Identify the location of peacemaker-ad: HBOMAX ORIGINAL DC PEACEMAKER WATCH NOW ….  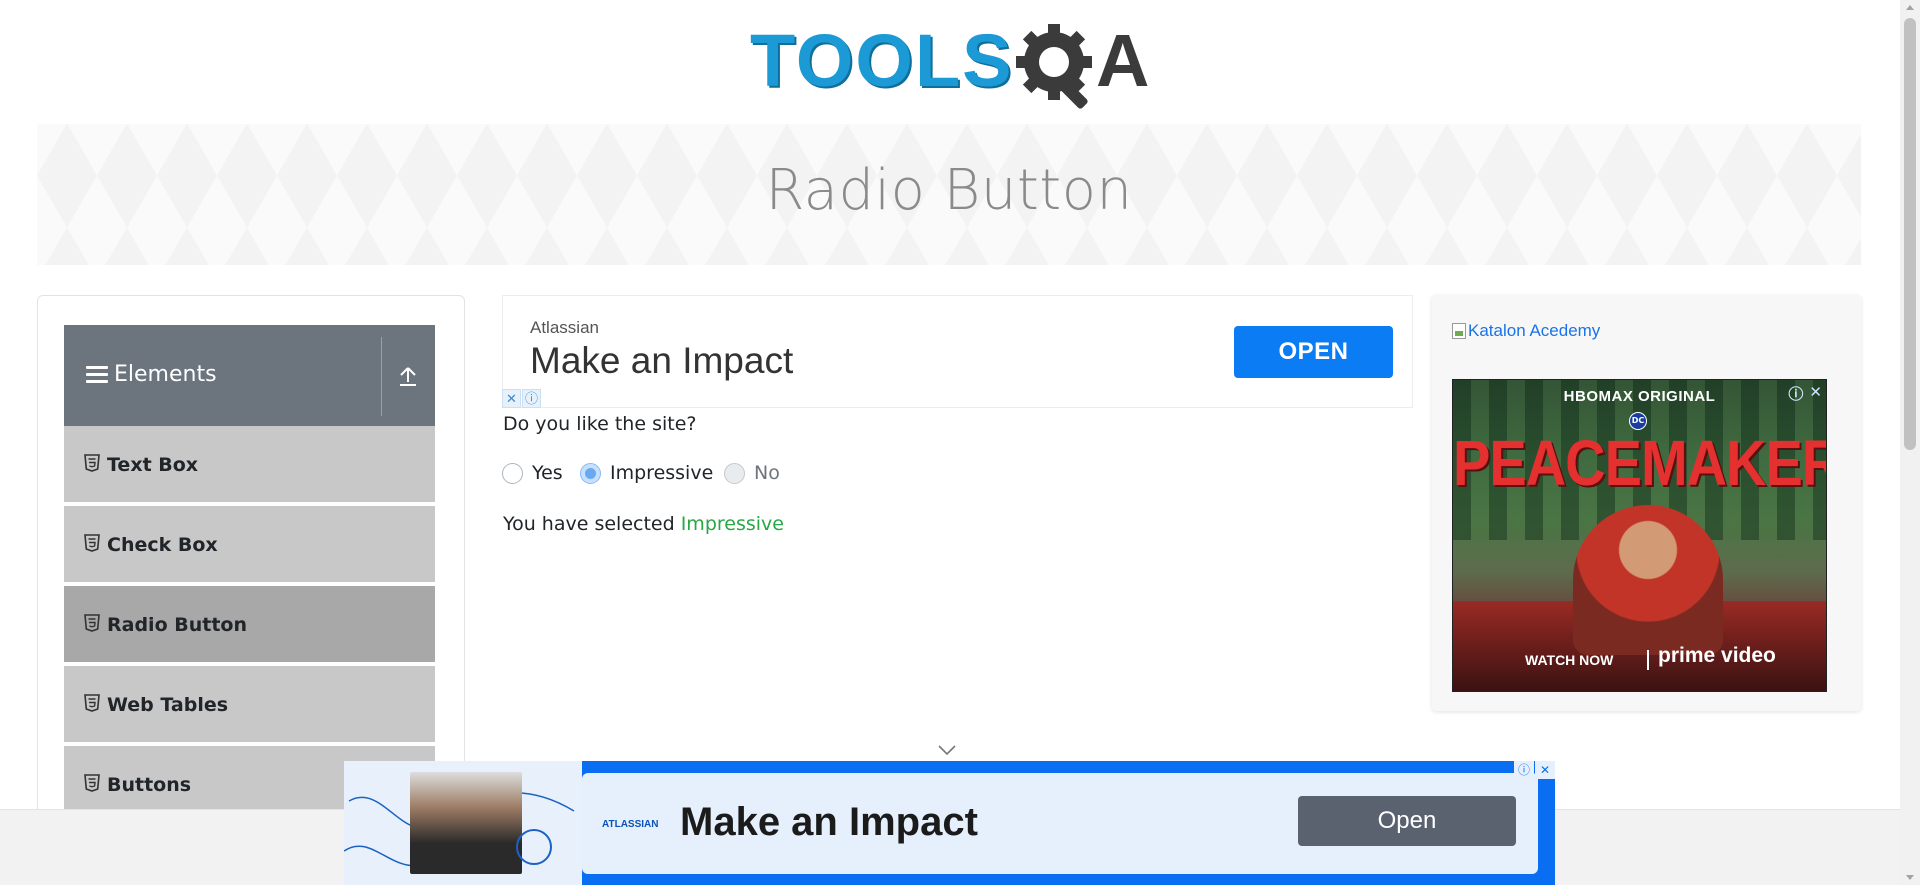
(1639, 535).